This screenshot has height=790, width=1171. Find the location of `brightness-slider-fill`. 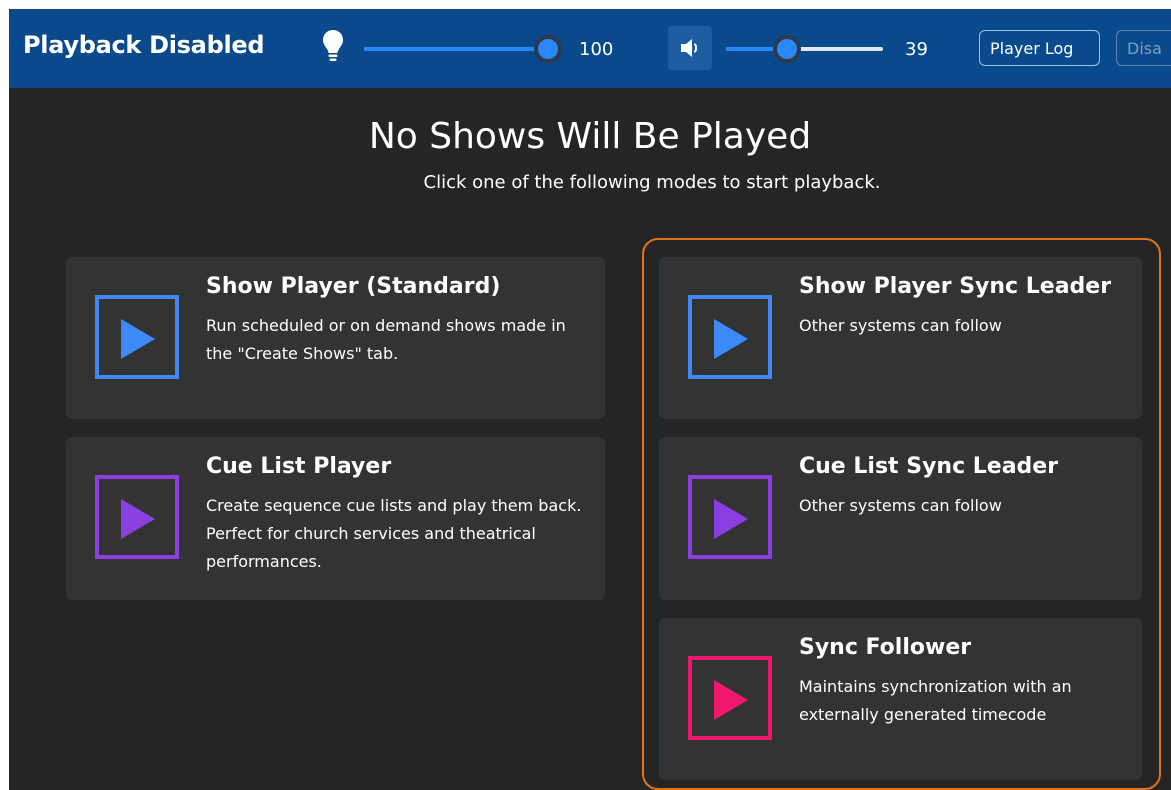

brightness-slider-fill is located at coordinates (456, 49).